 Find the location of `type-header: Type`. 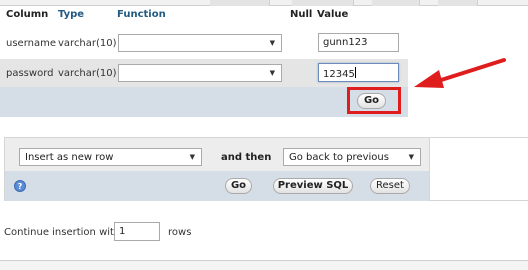

type-header: Type is located at coordinates (71, 14).